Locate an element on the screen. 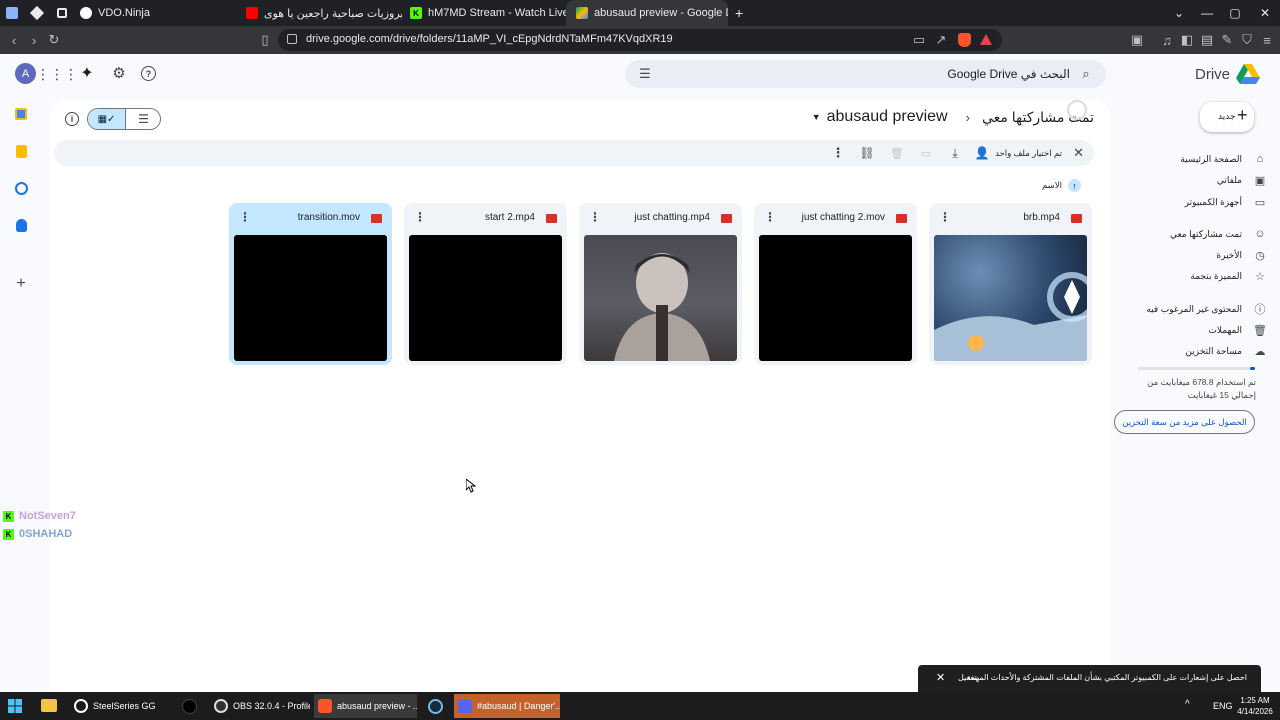 Image resolution: width=1280 pixels, height=720 pixels. file-card: just chatting.mp4 ⋮ is located at coordinates (660, 284).